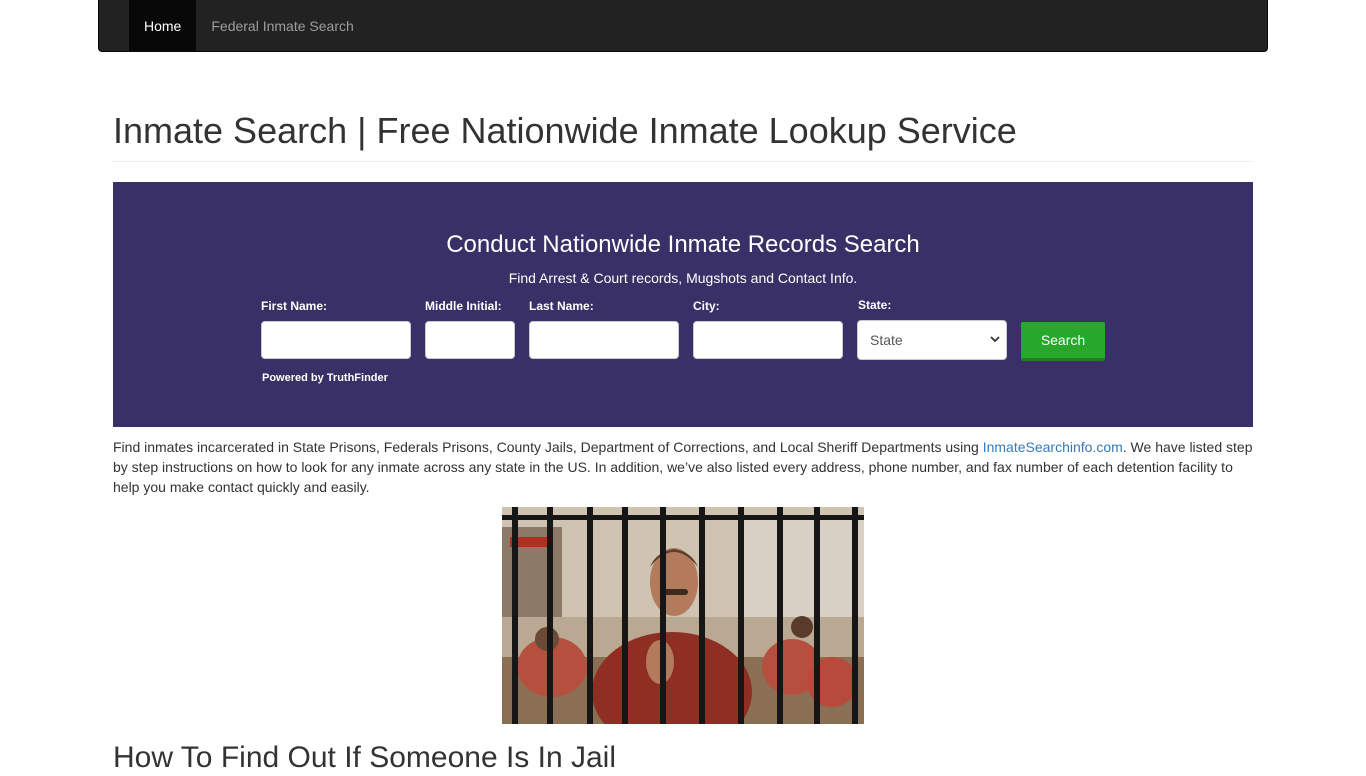 The height and width of the screenshot is (776, 1366). Describe the element at coordinates (706, 306) in the screenshot. I see `city-label: City:` at that location.